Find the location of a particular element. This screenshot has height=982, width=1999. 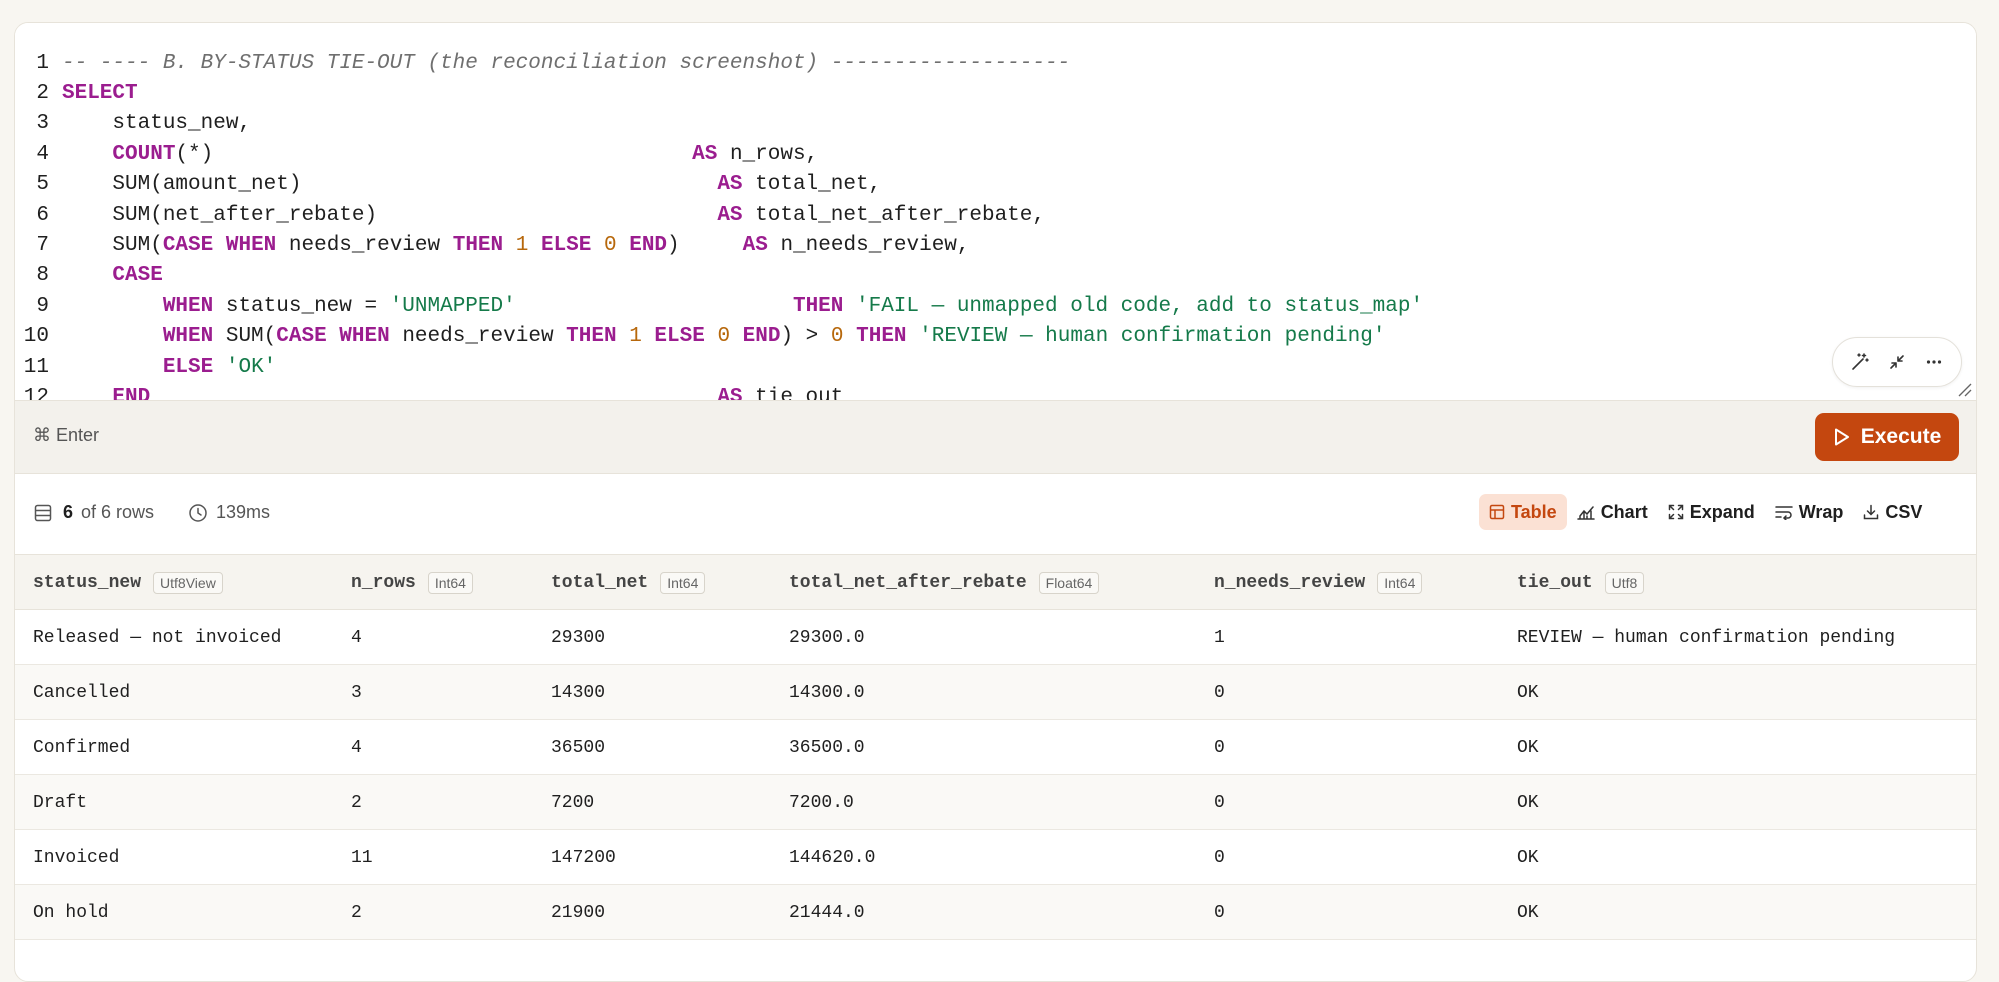

code-line: 3 status_new, is located at coordinates (133, 124).